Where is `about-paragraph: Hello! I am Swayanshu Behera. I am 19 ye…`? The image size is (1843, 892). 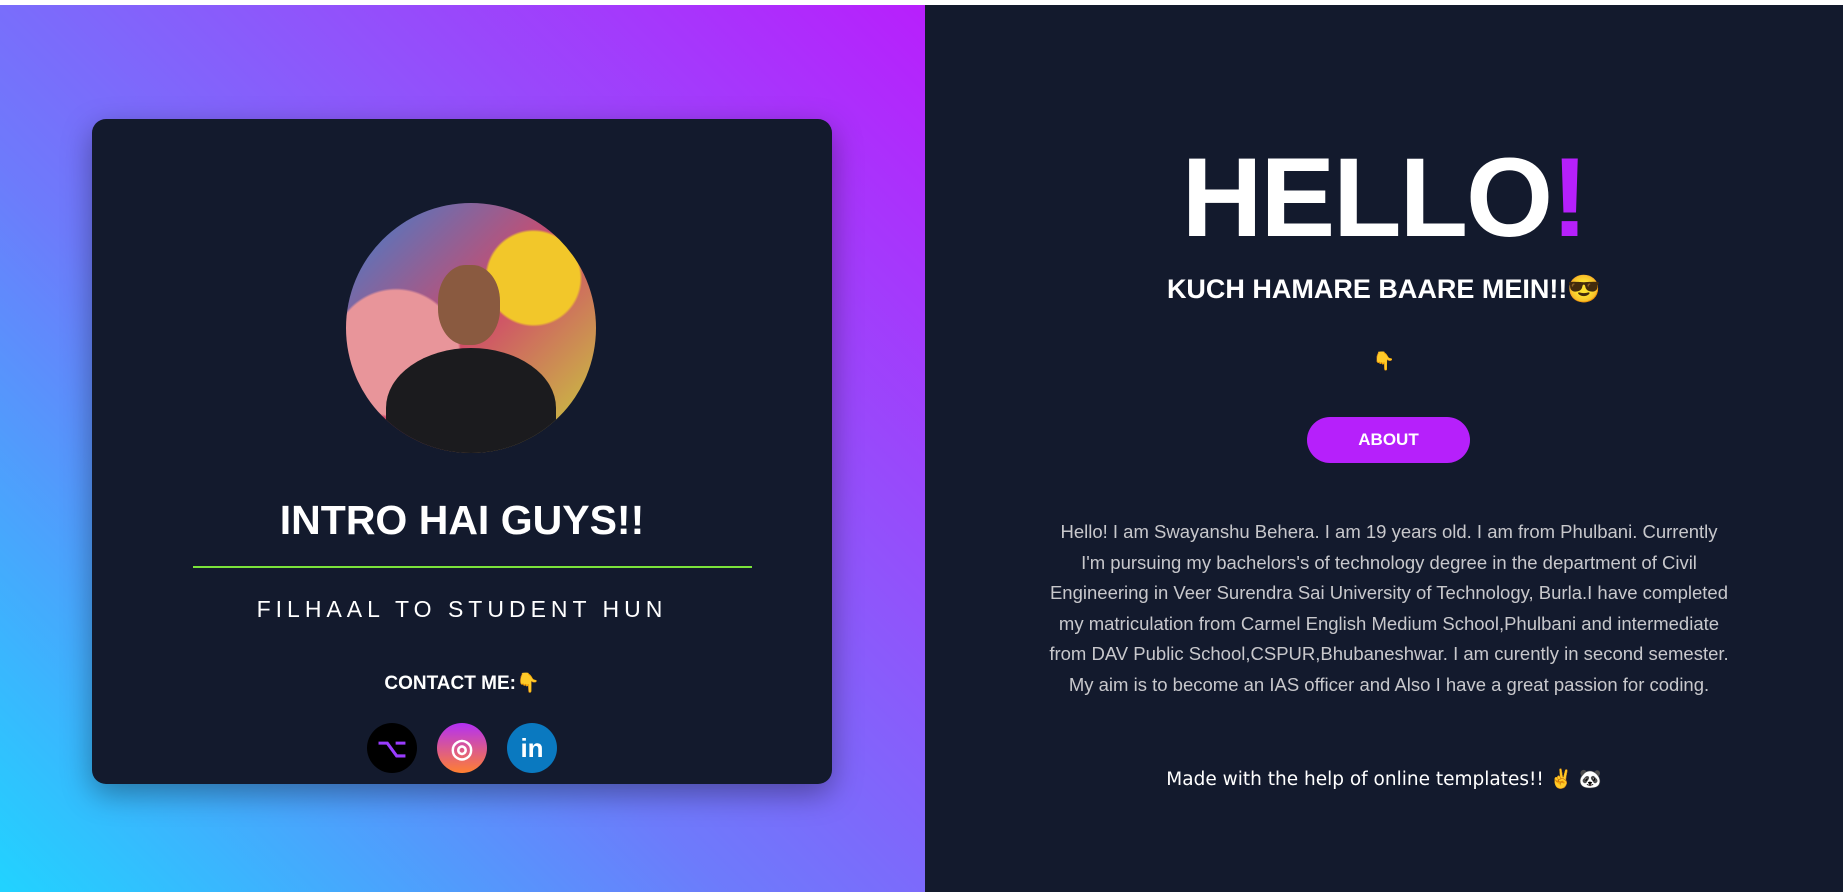
about-paragraph: Hello! I am Swayanshu Behera. I am 19 ye… is located at coordinates (1389, 608).